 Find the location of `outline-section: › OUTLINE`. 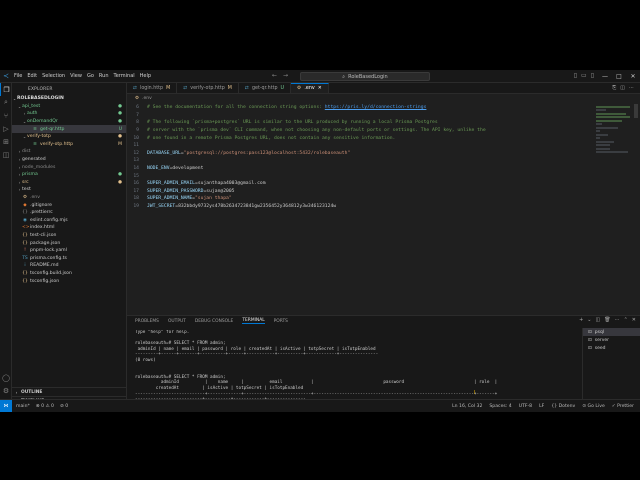

outline-section: › OUTLINE is located at coordinates (69, 391).